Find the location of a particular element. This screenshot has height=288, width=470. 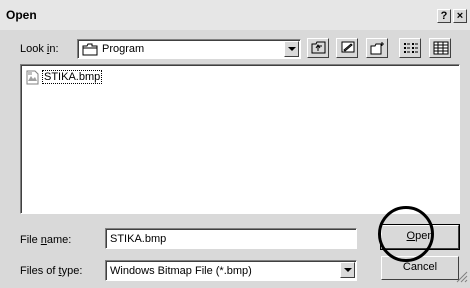

look-in-value: Program is located at coordinates (123, 49).